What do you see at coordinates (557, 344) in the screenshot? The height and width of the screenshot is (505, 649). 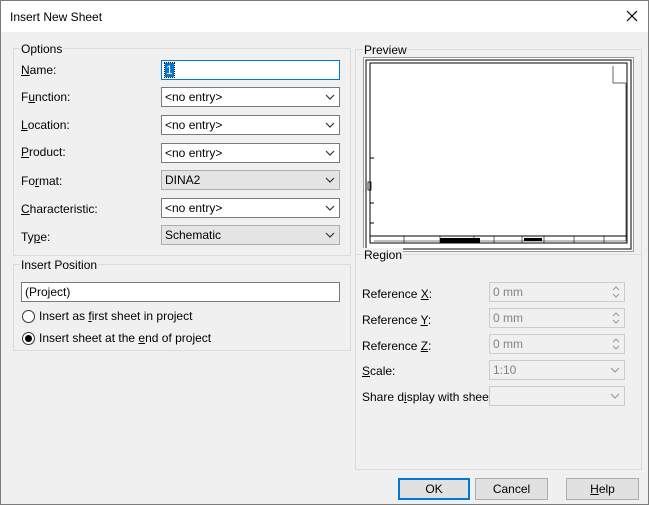 I see `reference-z-input: 0 mm` at bounding box center [557, 344].